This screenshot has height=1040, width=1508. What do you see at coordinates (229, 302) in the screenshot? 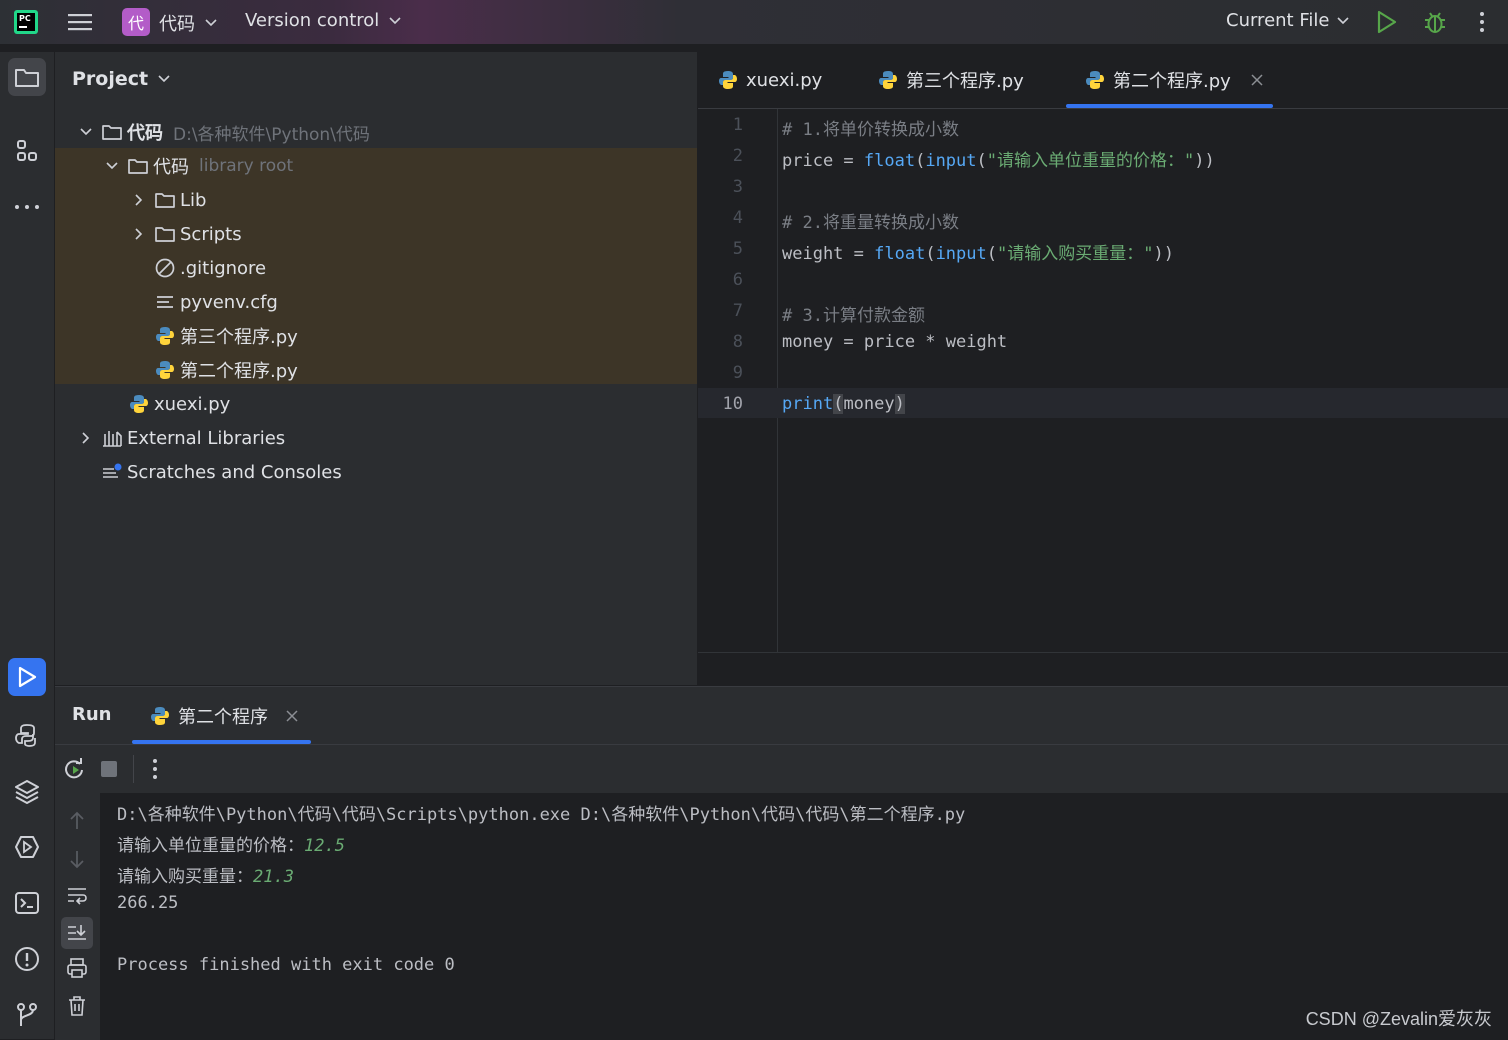
I see `tree-item-label: pyvenv.cfg` at bounding box center [229, 302].